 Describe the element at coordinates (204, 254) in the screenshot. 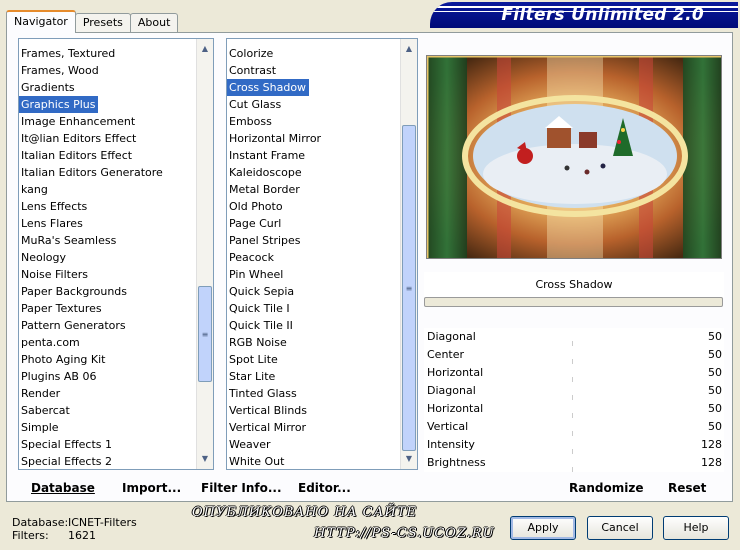

I see `category-scrollbar: ▲ ≡ ▼` at that location.